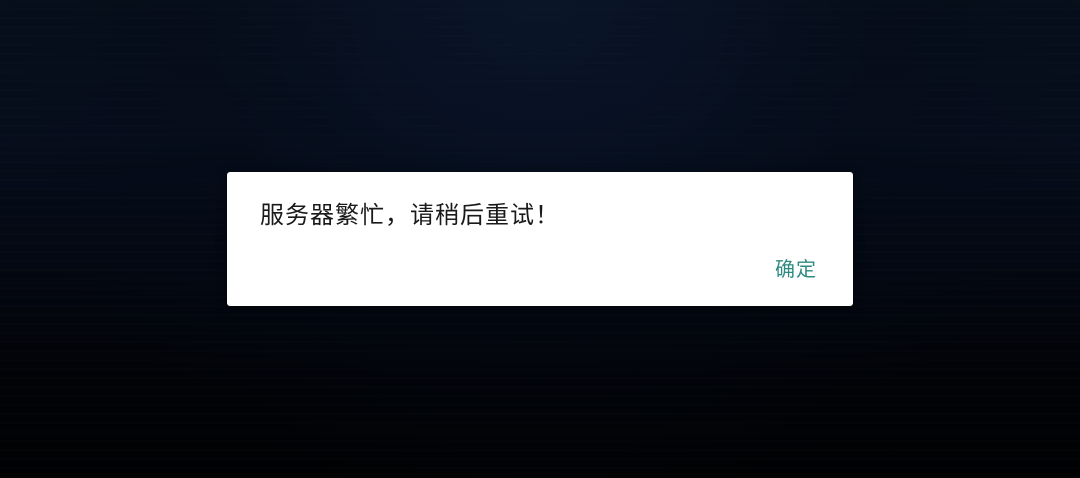 Image resolution: width=1080 pixels, height=478 pixels. I want to click on confirm-button: 确定, so click(796, 269).